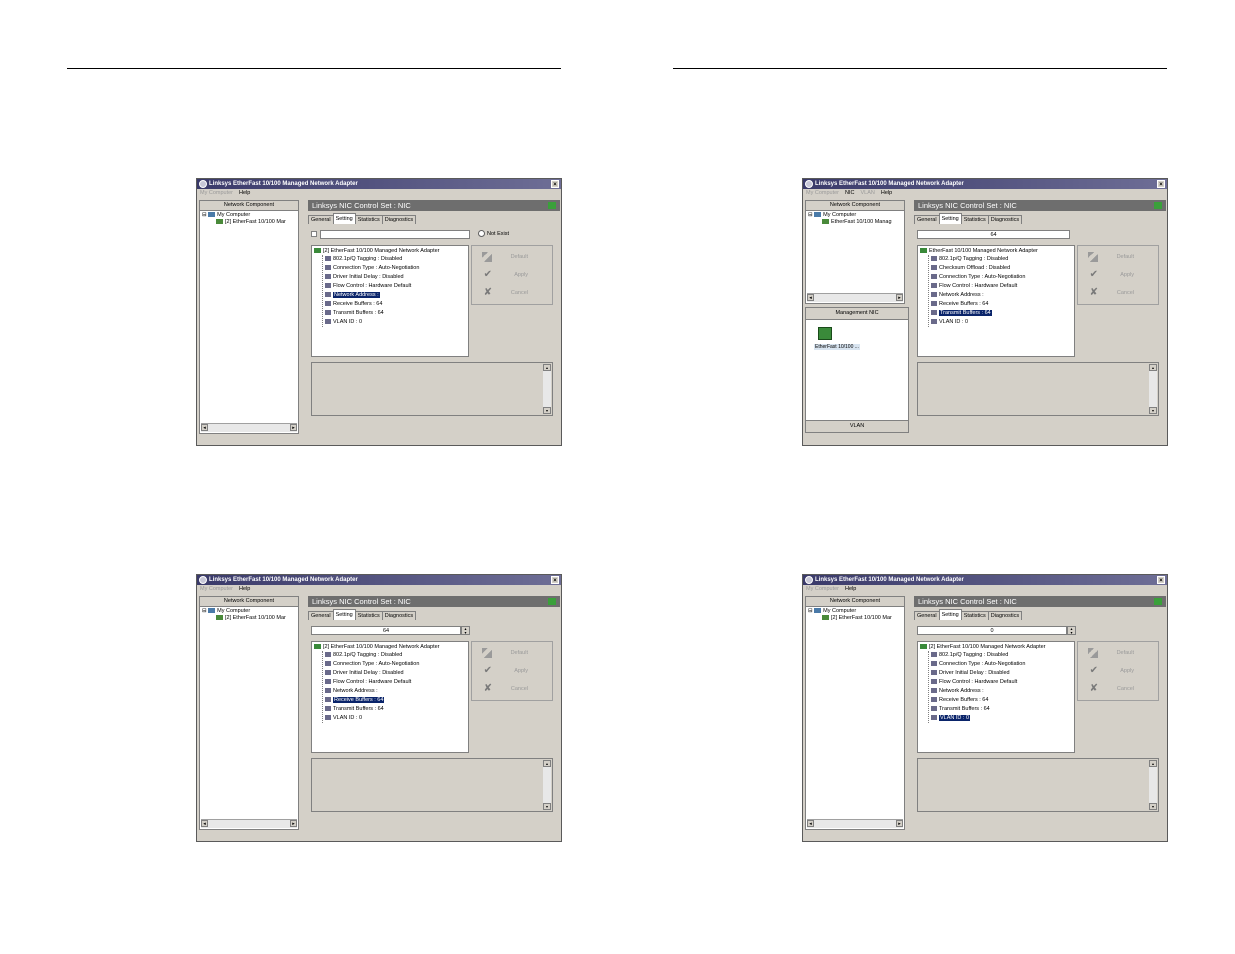 The height and width of the screenshot is (954, 1235). What do you see at coordinates (1071, 630) in the screenshot?
I see `value-spinner: ▴ ▾` at bounding box center [1071, 630].